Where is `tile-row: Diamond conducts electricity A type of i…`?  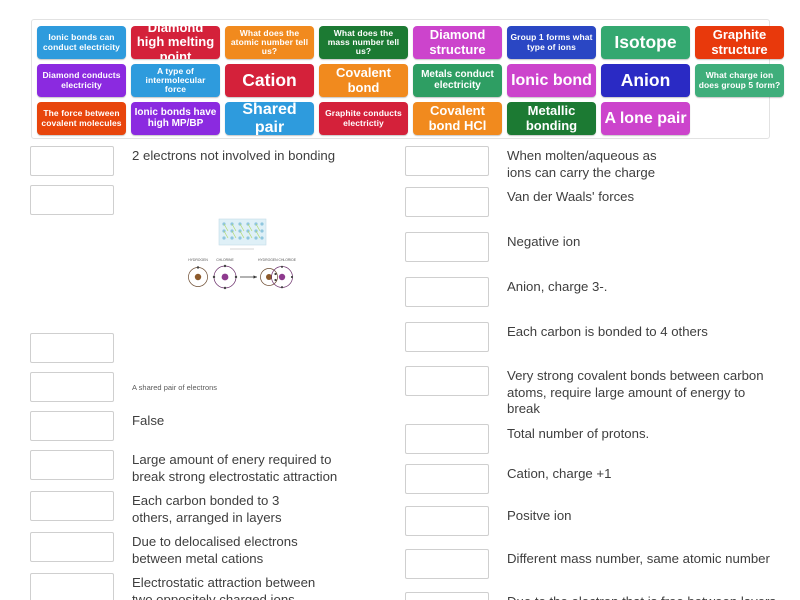
tile-row: Diamond conducts electricity A type of i… is located at coordinates (410, 80).